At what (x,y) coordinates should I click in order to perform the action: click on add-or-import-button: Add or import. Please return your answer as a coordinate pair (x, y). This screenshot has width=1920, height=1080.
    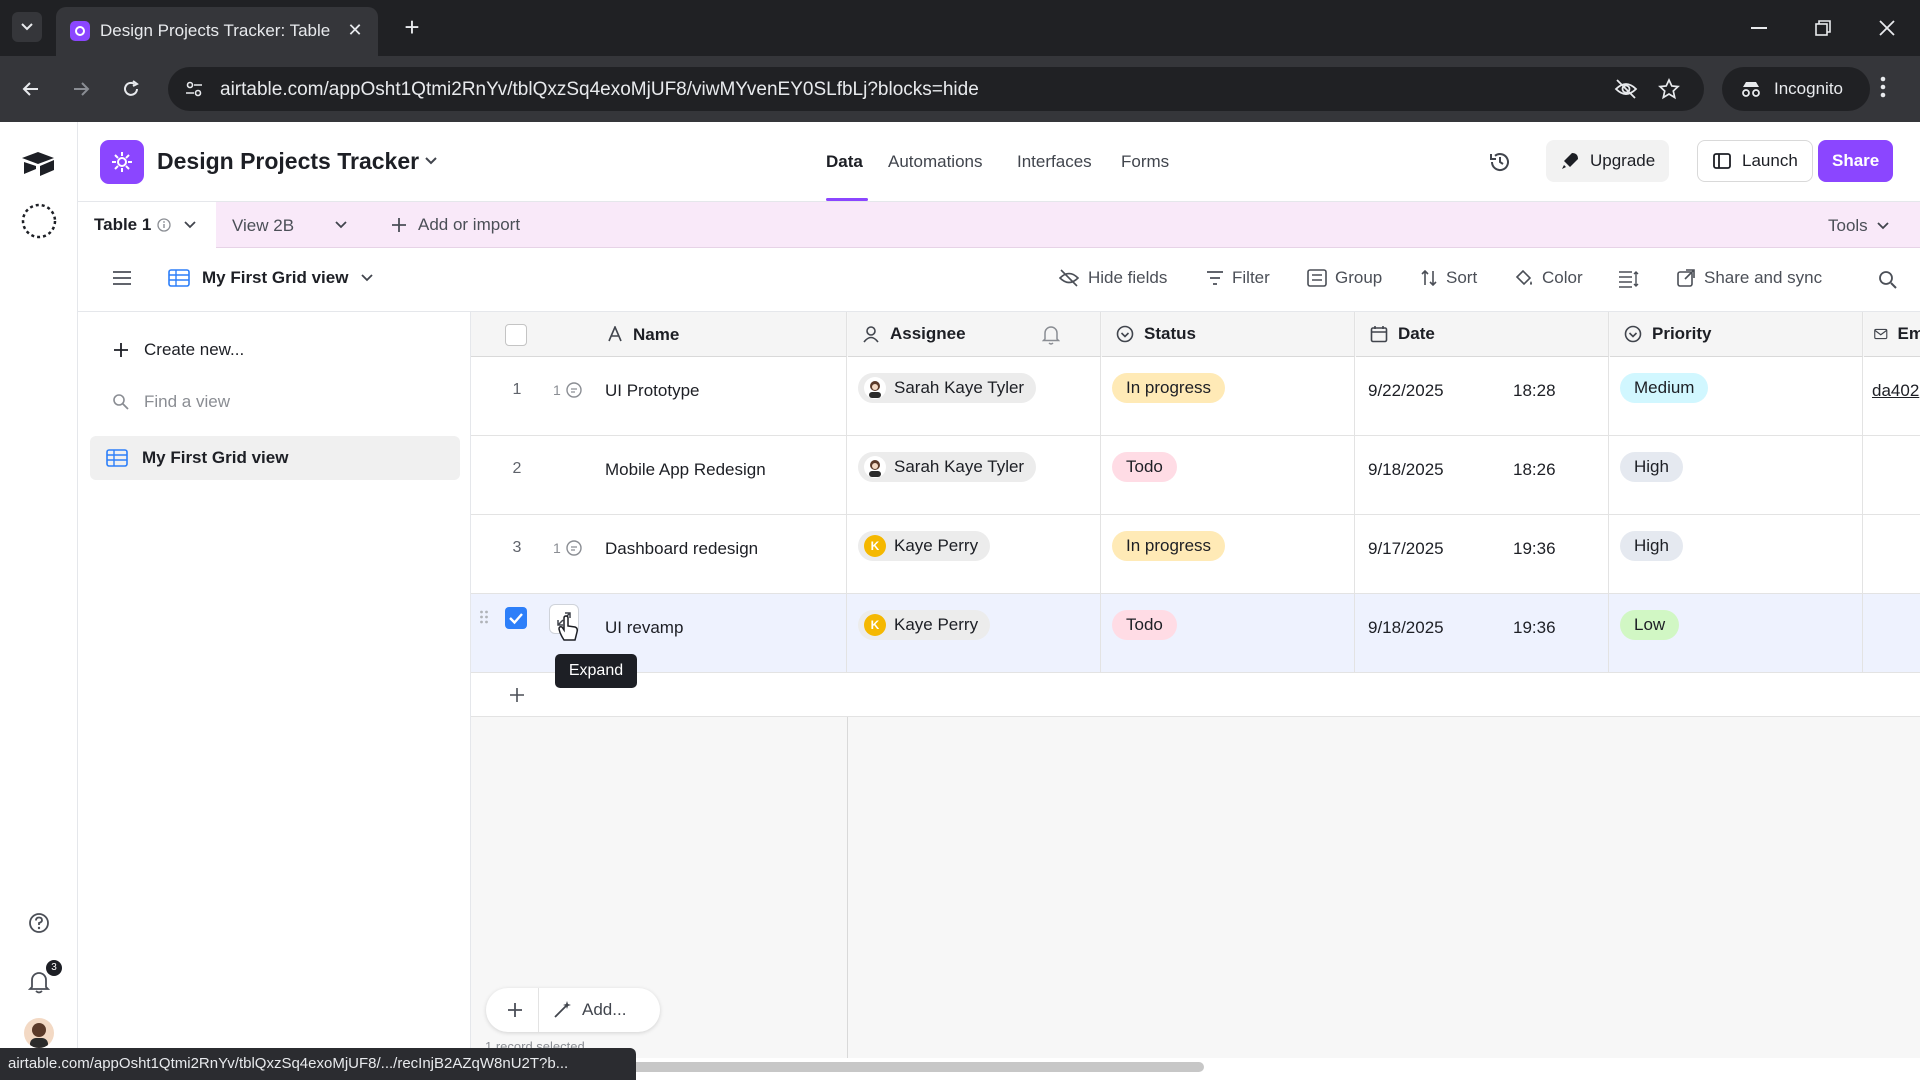
    Looking at the image, I should click on (455, 225).